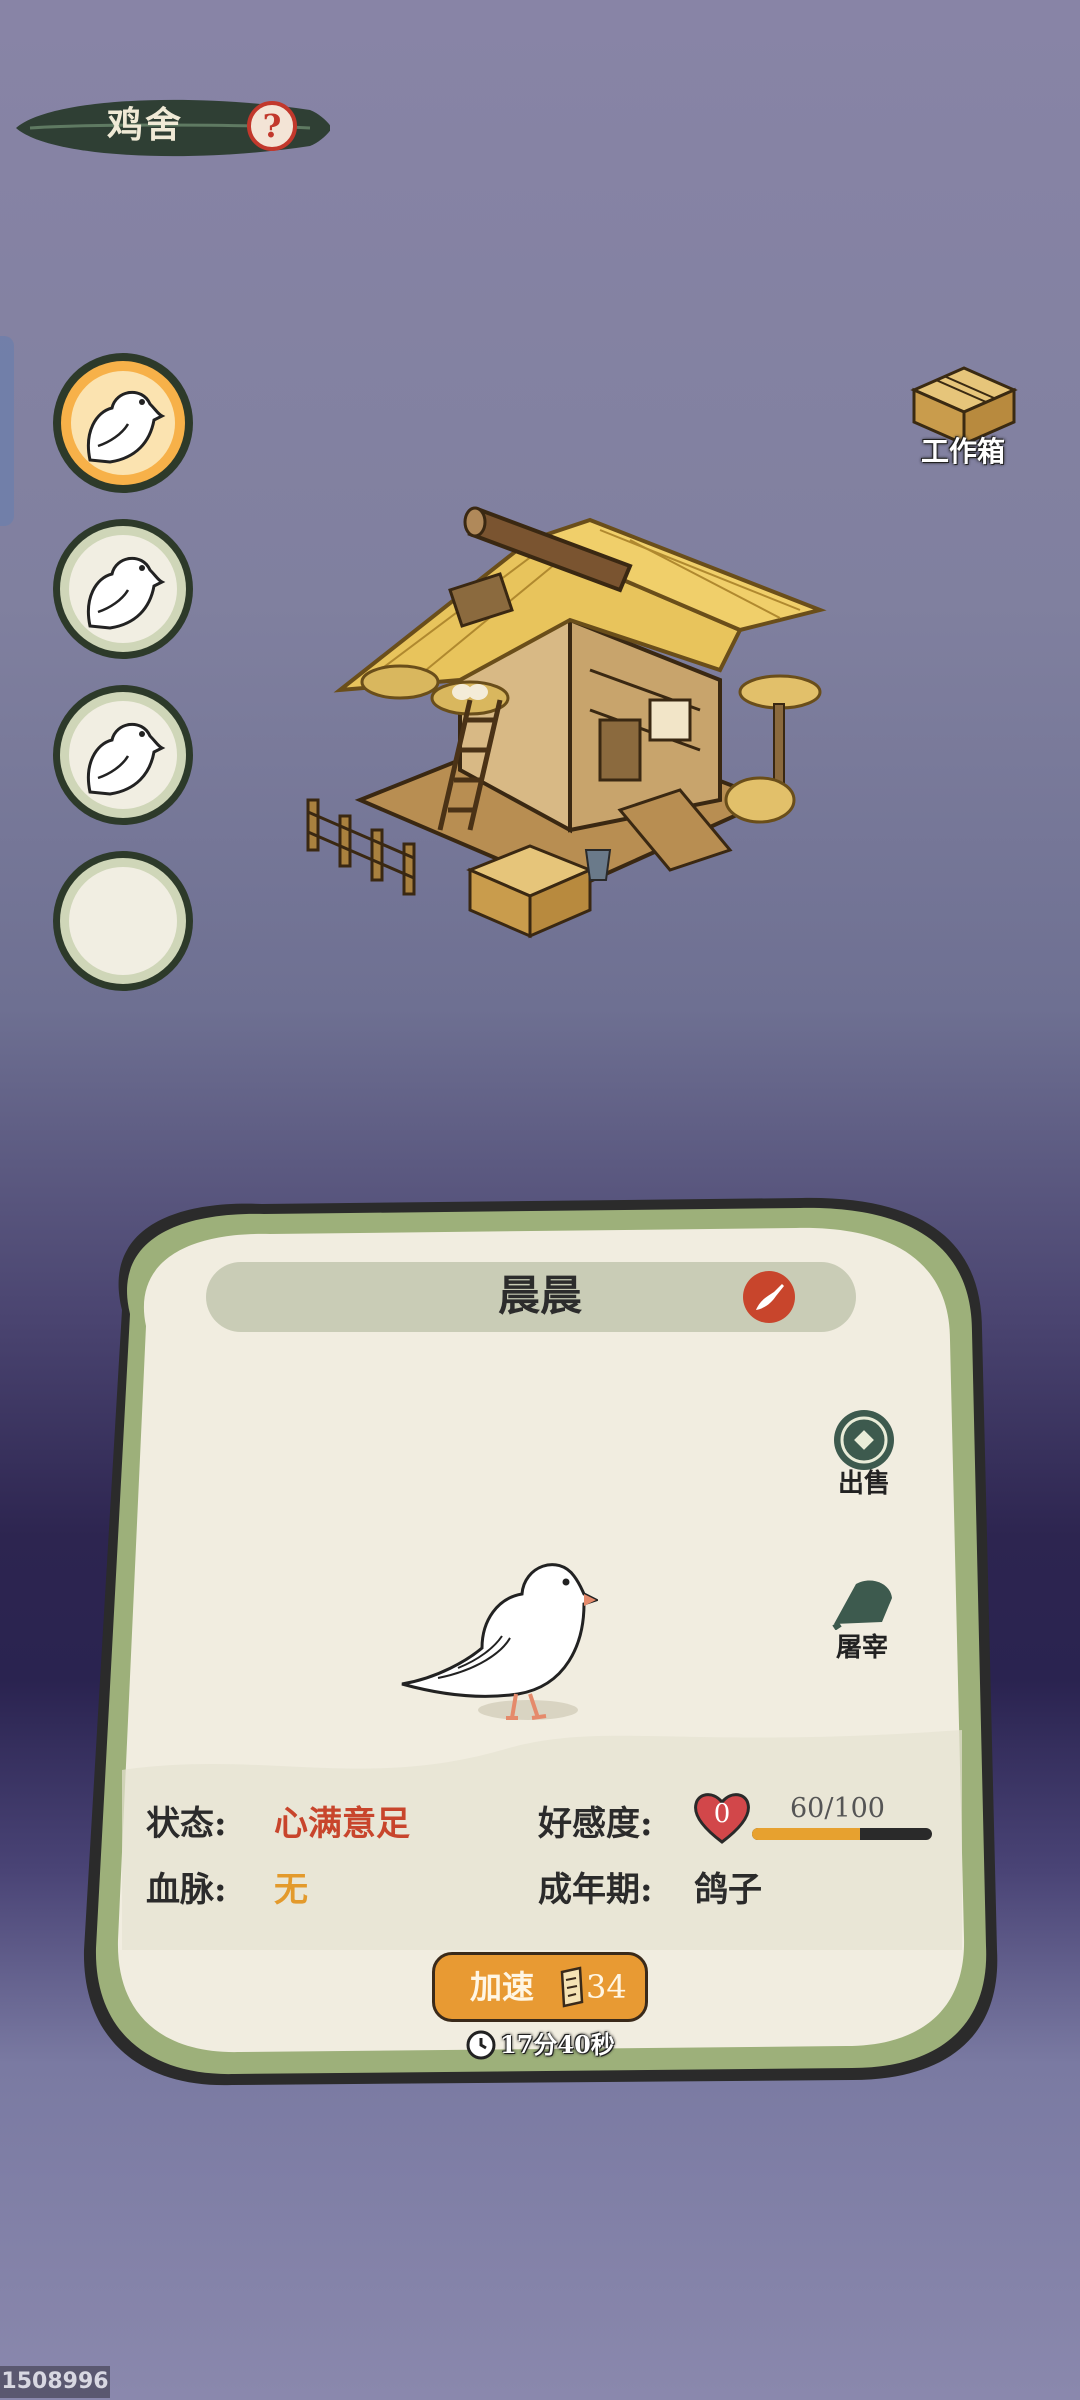 Image resolution: width=1080 pixels, height=2400 pixels. What do you see at coordinates (728, 1890) in the screenshot?
I see `adult-stage-value: 鸽子` at bounding box center [728, 1890].